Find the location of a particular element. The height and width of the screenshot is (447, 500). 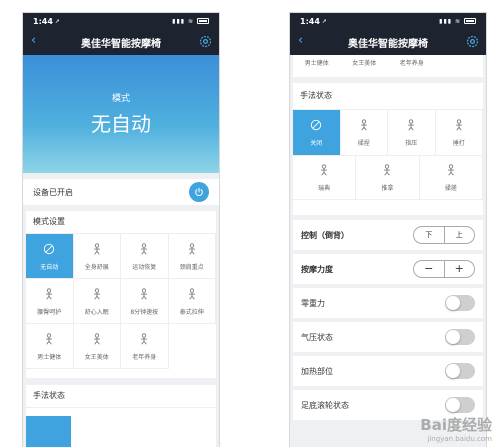

device-status-row: 设备已开启 is located at coordinates (121, 192).